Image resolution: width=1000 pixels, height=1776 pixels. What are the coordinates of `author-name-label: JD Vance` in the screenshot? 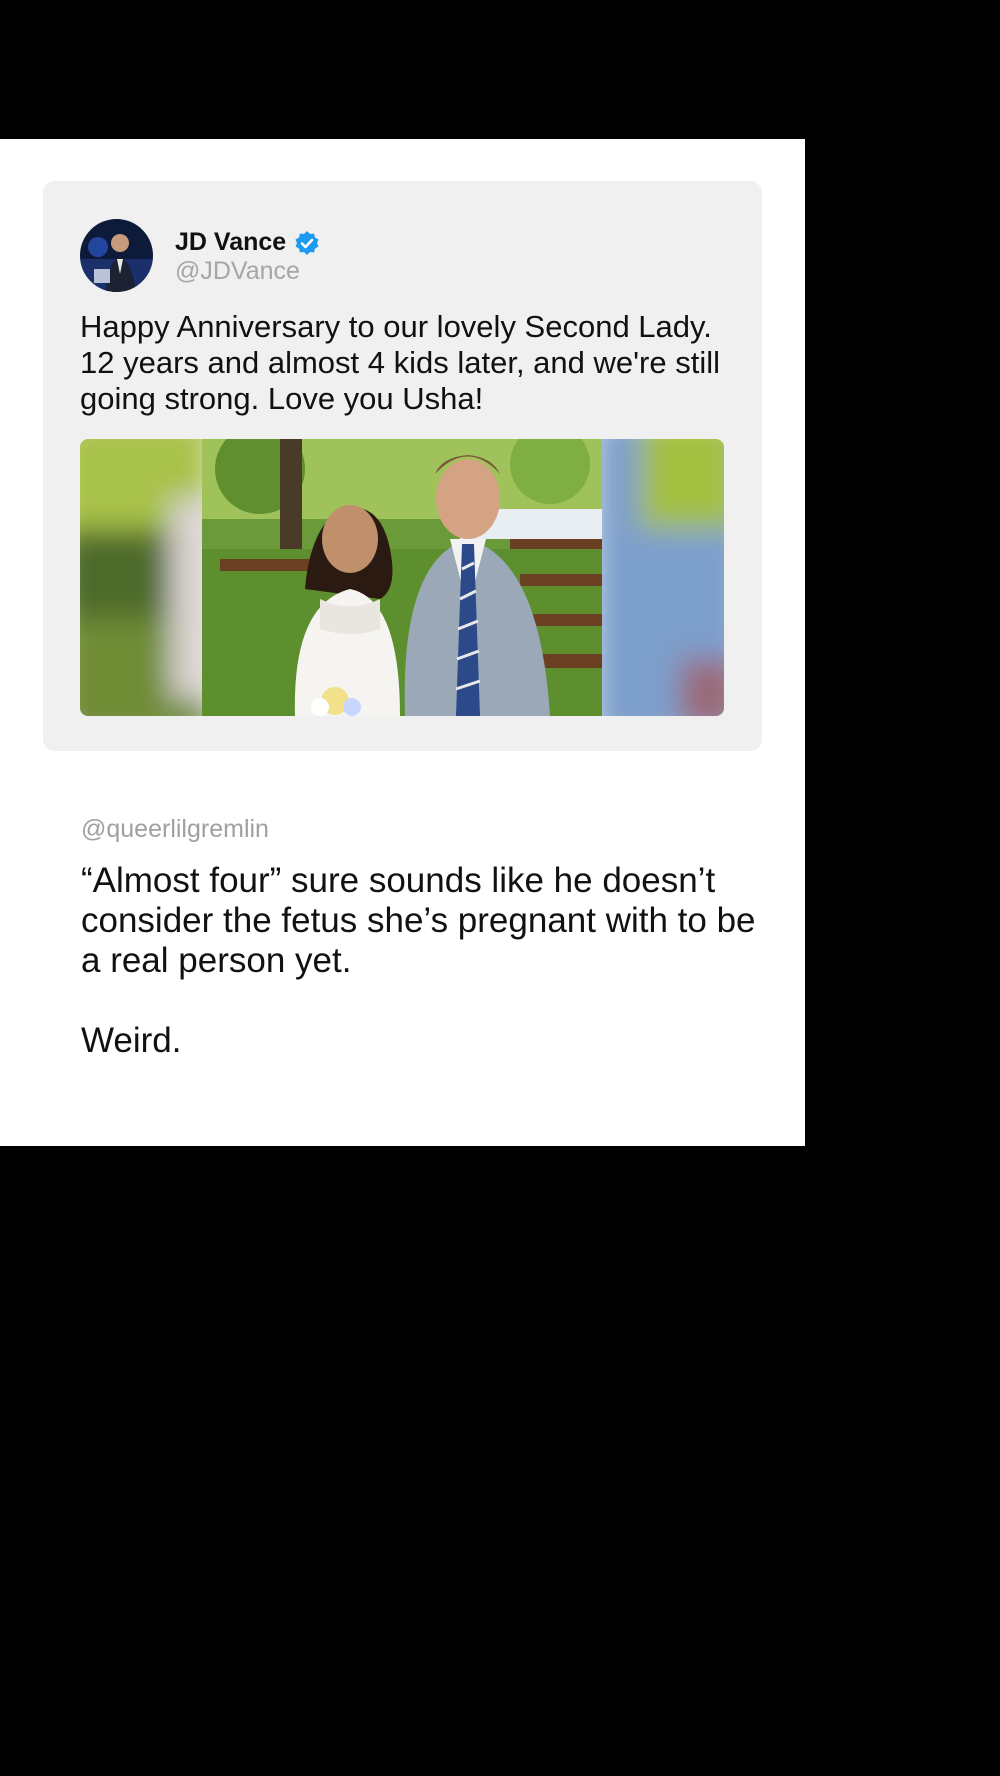 It's located at (231, 242).